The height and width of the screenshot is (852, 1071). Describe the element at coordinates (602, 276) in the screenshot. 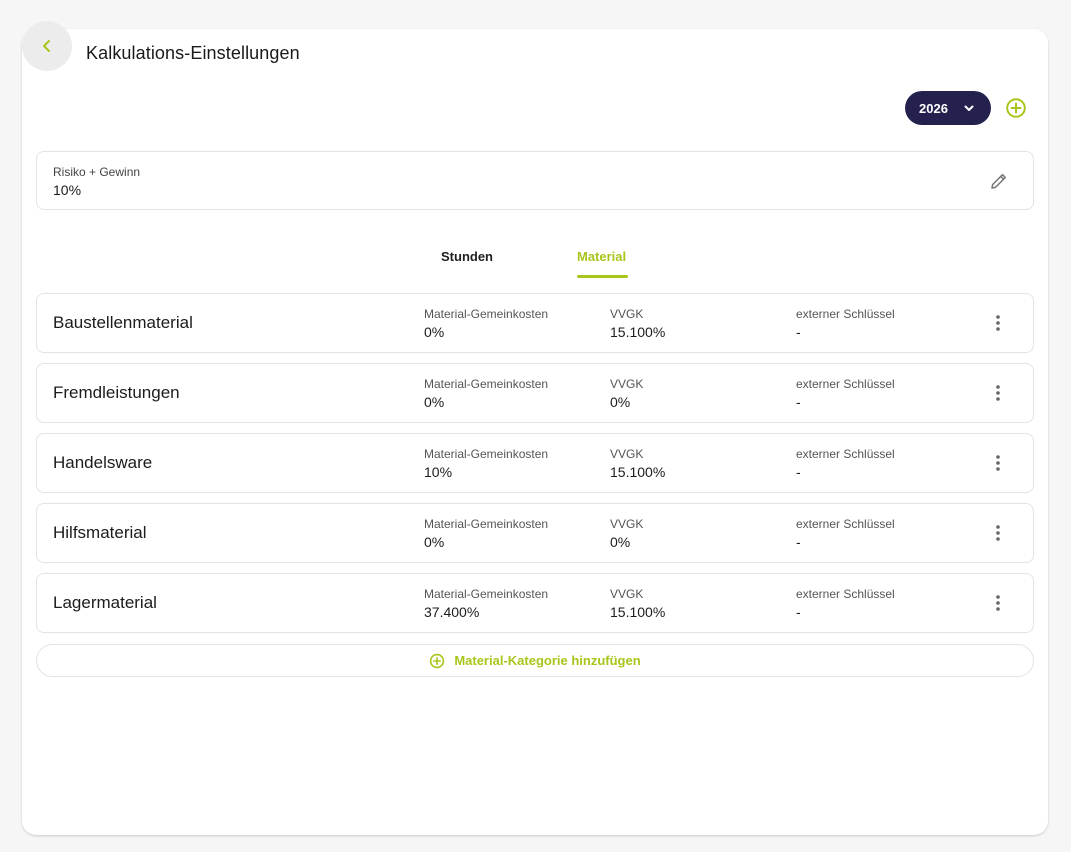

I see `active-tab-indicator` at that location.